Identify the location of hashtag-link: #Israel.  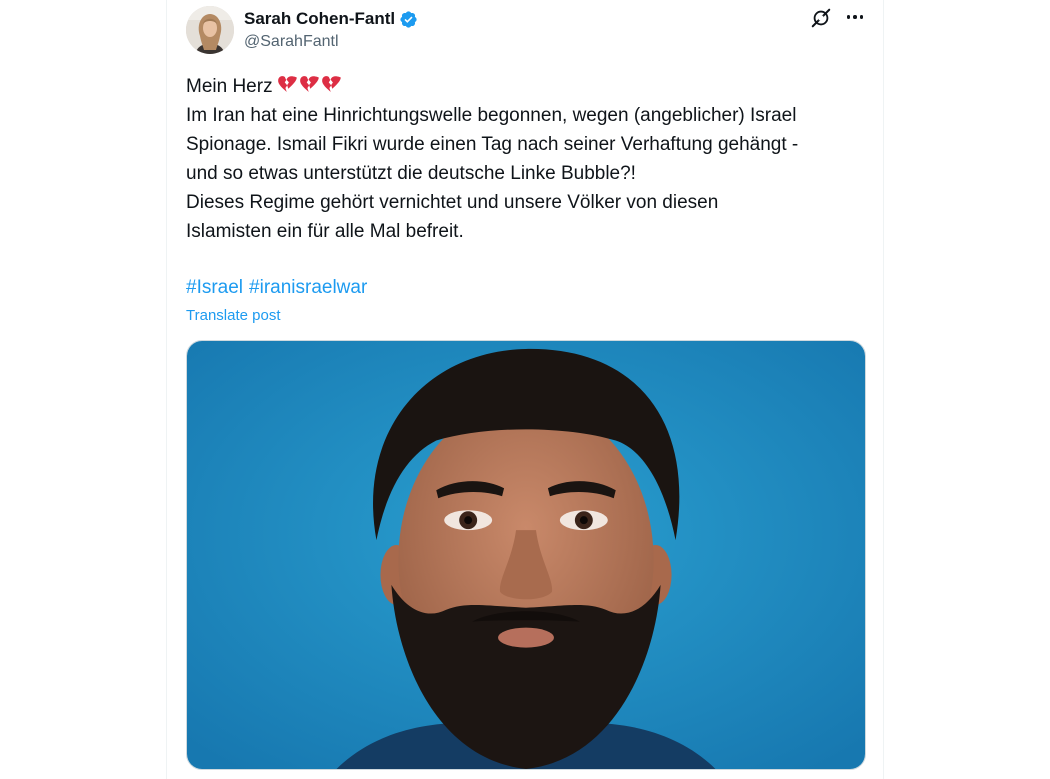
(214, 287).